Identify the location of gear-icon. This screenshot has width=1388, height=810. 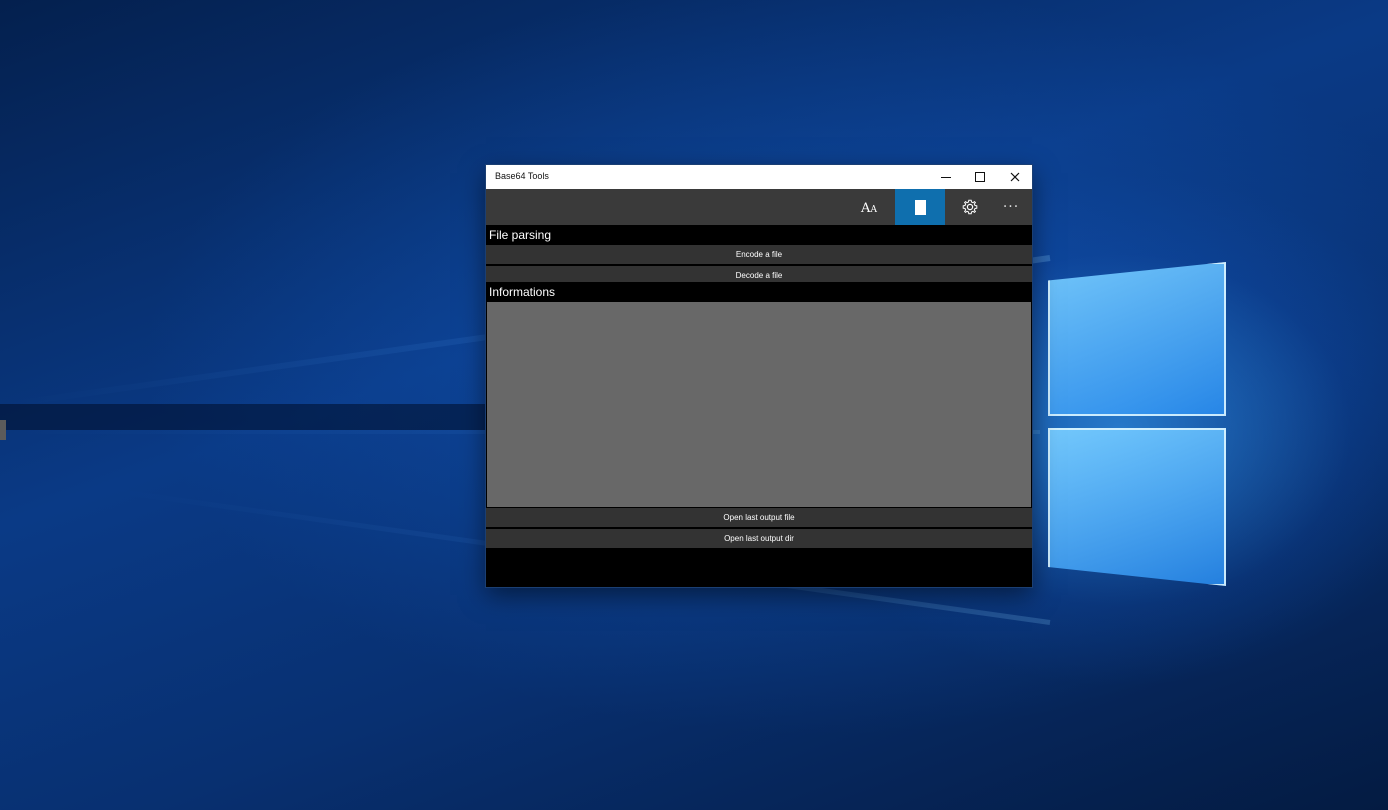
(970, 207).